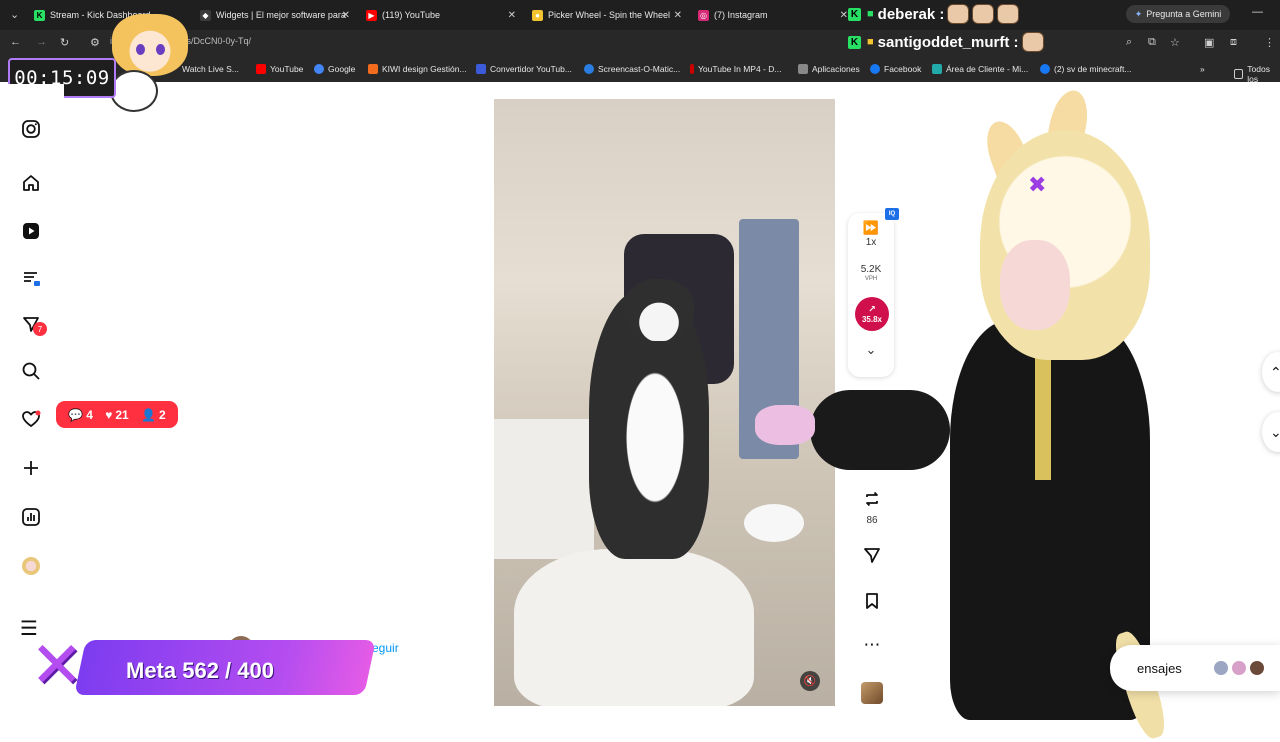 This screenshot has width=1280, height=742. What do you see at coordinates (872, 499) in the screenshot?
I see `repost-icon` at bounding box center [872, 499].